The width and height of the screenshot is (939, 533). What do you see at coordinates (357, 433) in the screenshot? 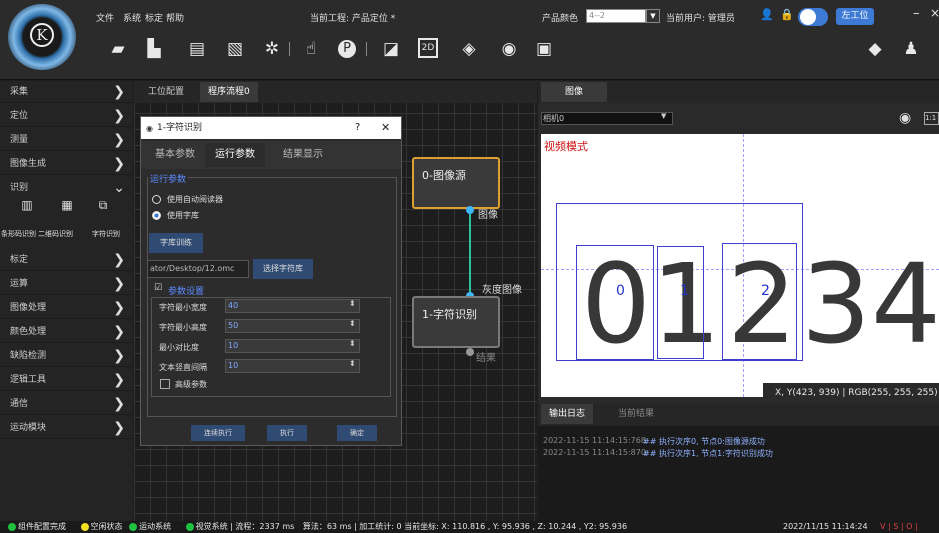
I see `ok-button: 确定` at bounding box center [357, 433].